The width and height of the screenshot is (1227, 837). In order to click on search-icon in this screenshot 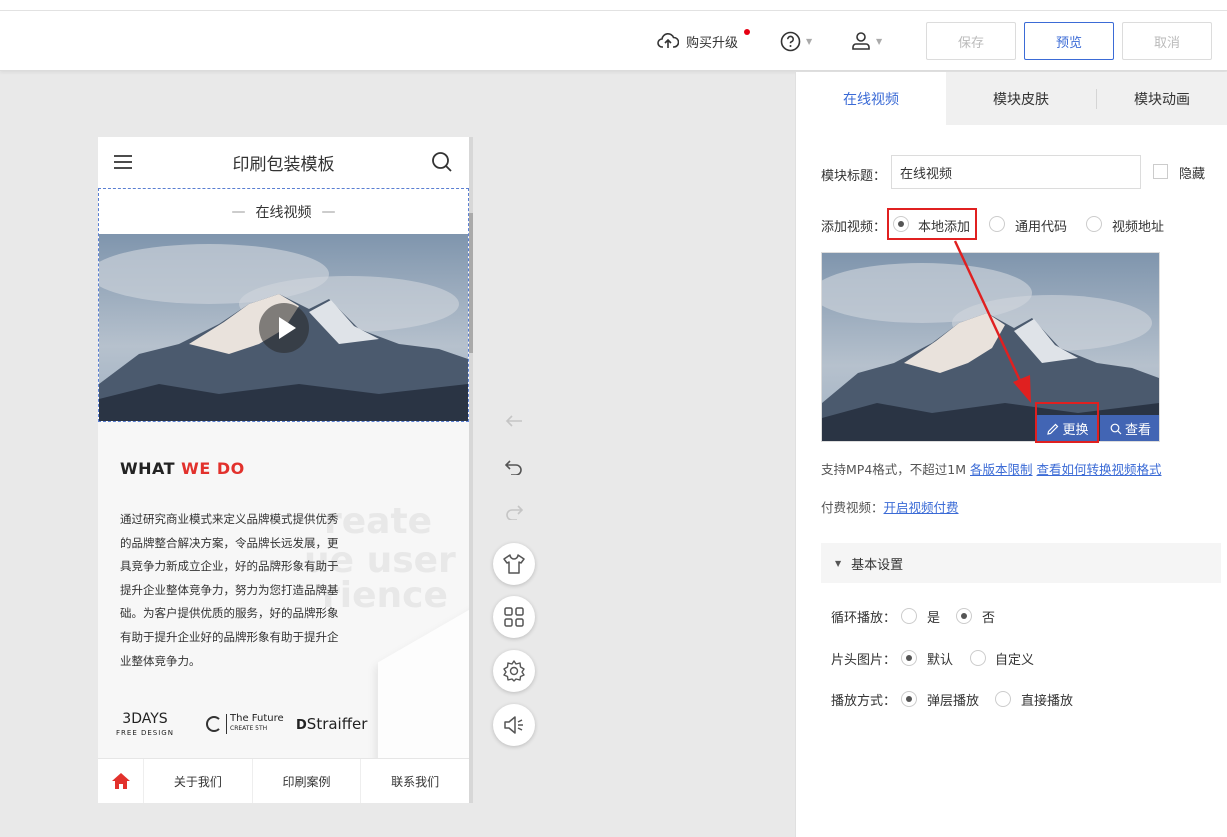, I will do `click(442, 162)`.